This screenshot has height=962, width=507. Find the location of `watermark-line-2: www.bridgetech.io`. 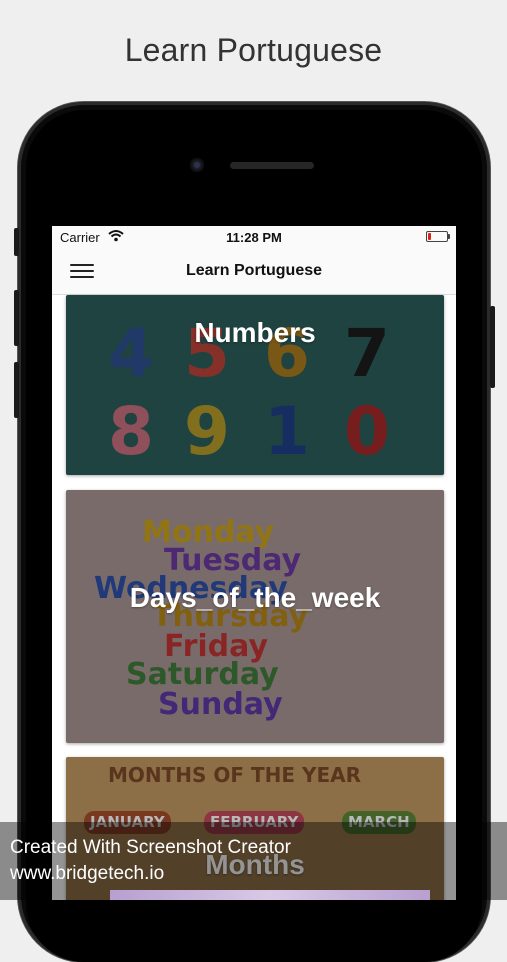

watermark-line-2: www.bridgetech.io is located at coordinates (87, 873).